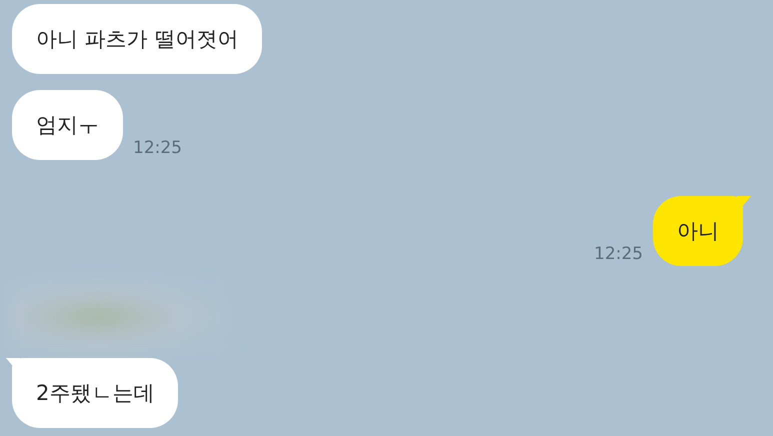 This screenshot has height=436, width=773. What do you see at coordinates (137, 39) in the screenshot?
I see `message-bubble: 아니 파츠가 떨어졋어` at bounding box center [137, 39].